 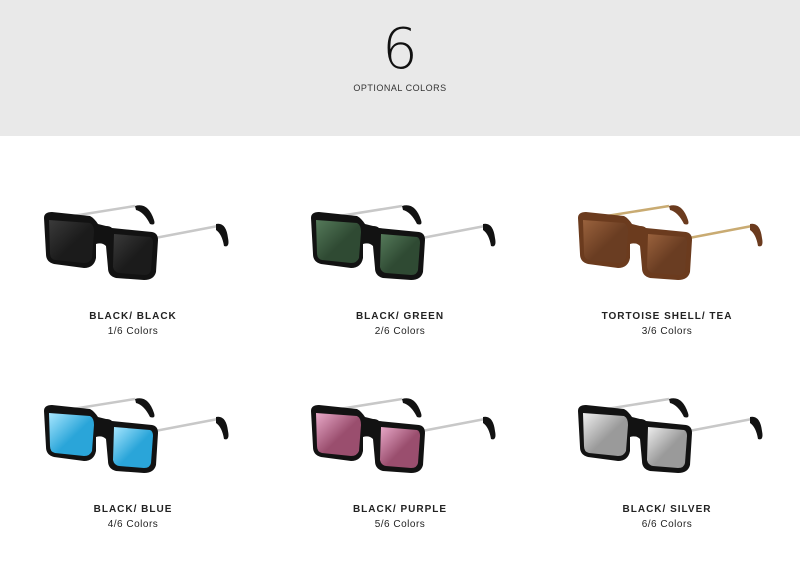 What do you see at coordinates (400, 524) in the screenshot?
I see `product-variant: 5/6 Colors` at bounding box center [400, 524].